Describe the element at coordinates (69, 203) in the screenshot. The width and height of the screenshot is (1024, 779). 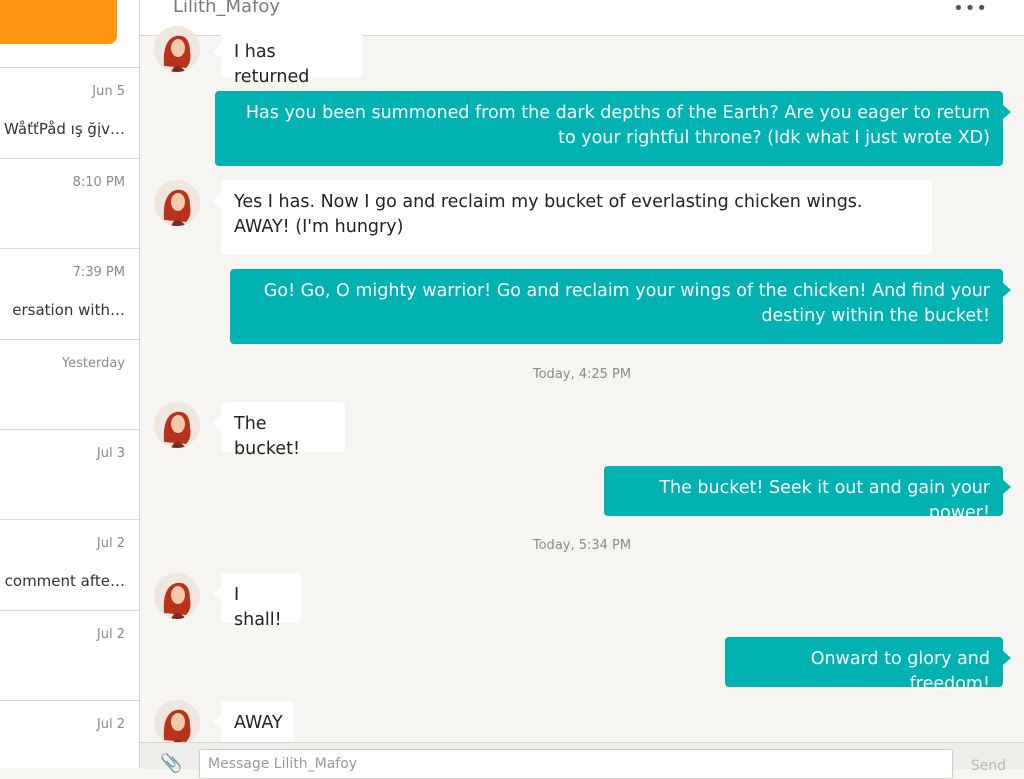
I see `conversation-item: 8:10 PM` at that location.